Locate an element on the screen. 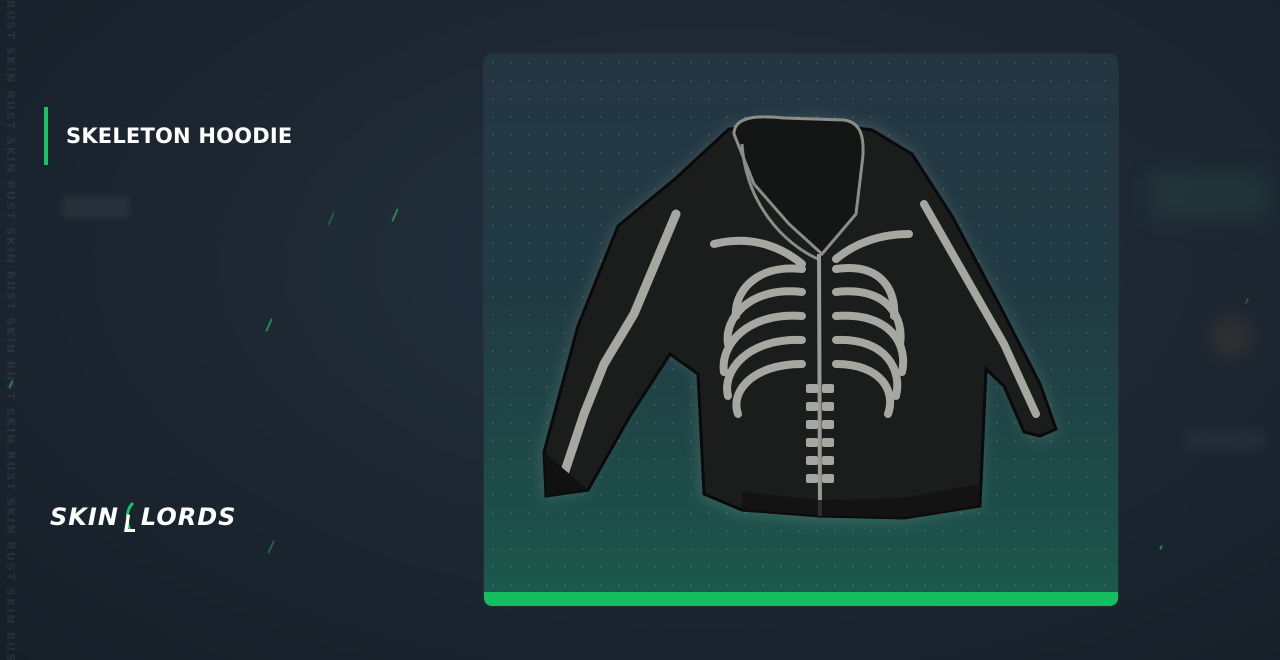  skinlords-logo-icon is located at coordinates (129, 517).